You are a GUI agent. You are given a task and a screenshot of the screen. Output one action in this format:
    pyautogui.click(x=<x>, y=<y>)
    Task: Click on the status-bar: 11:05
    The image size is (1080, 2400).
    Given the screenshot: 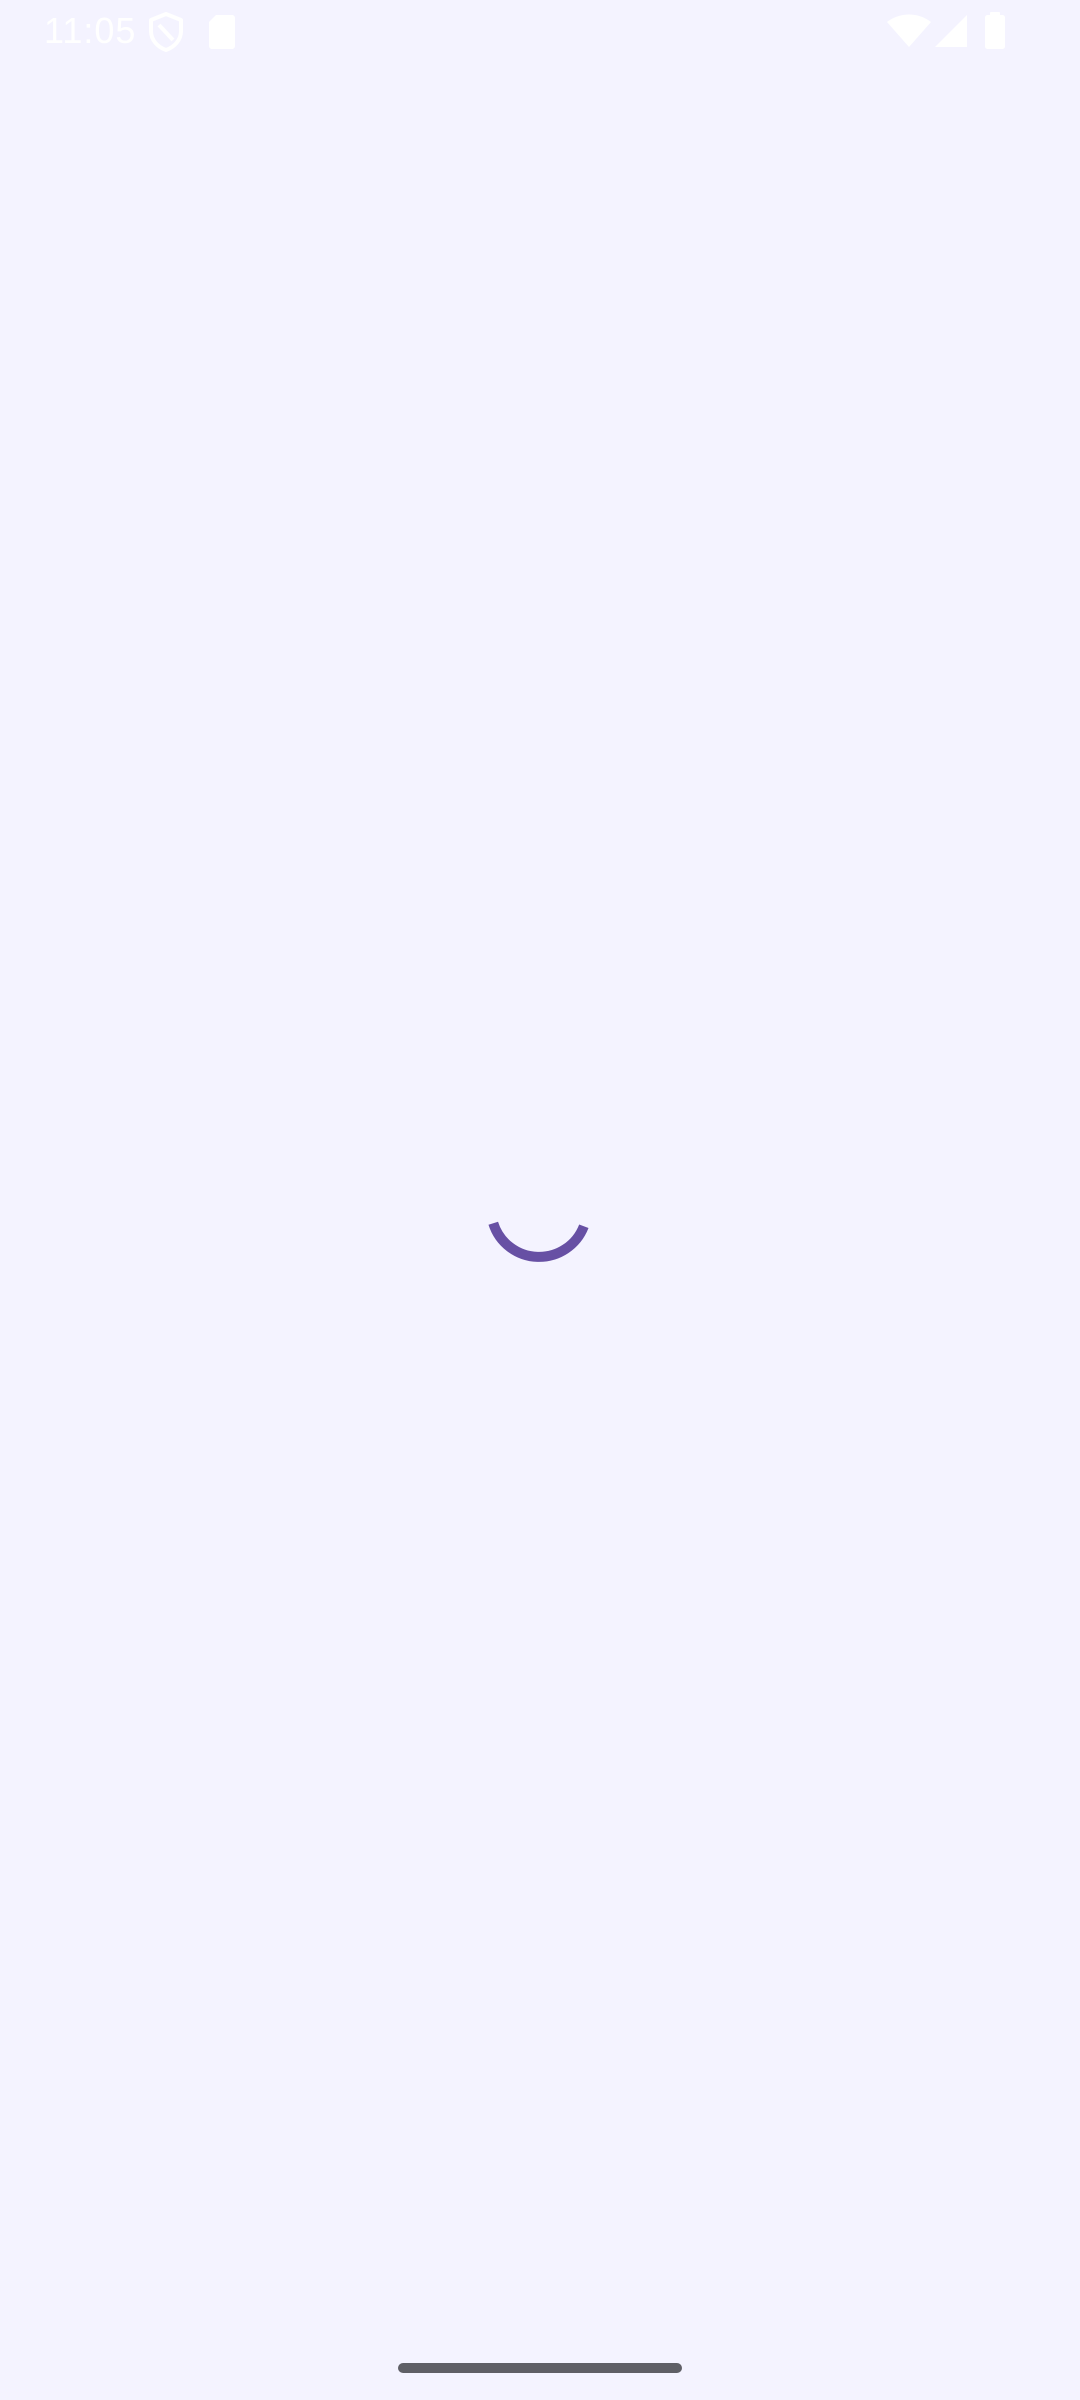 What is the action you would take?
    pyautogui.click(x=540, y=32)
    